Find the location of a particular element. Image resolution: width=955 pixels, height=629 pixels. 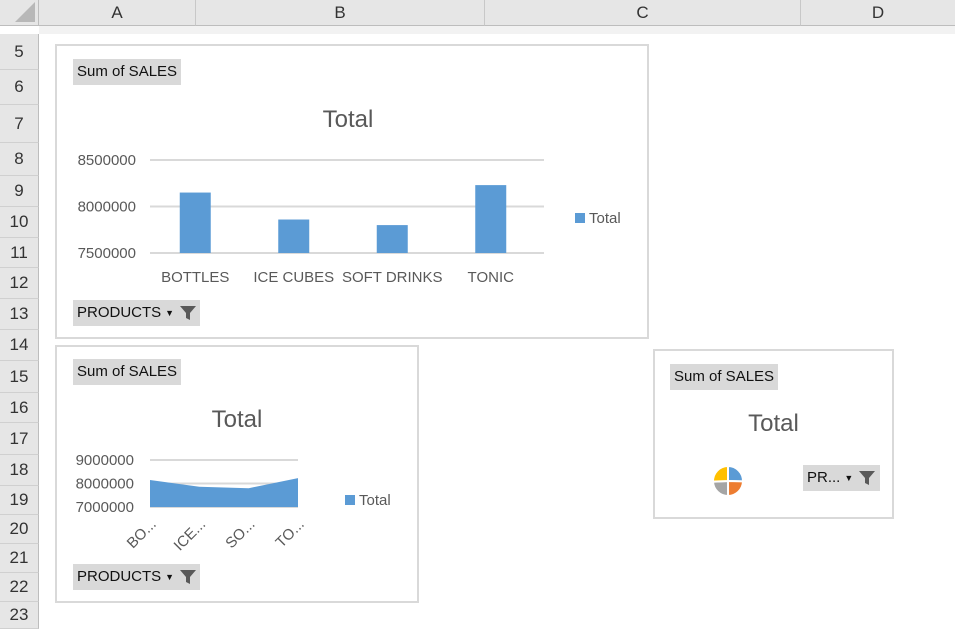

x-tick-label: BOTTLES is located at coordinates (195, 277).